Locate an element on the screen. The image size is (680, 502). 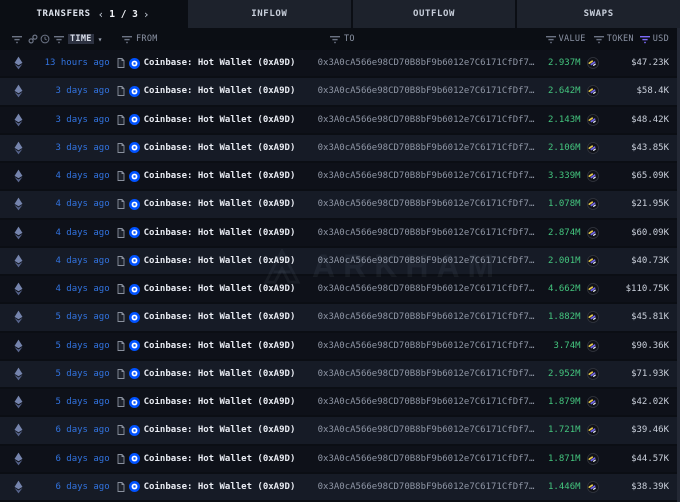
chevron-down-icon: ▾ is located at coordinates (100, 39).